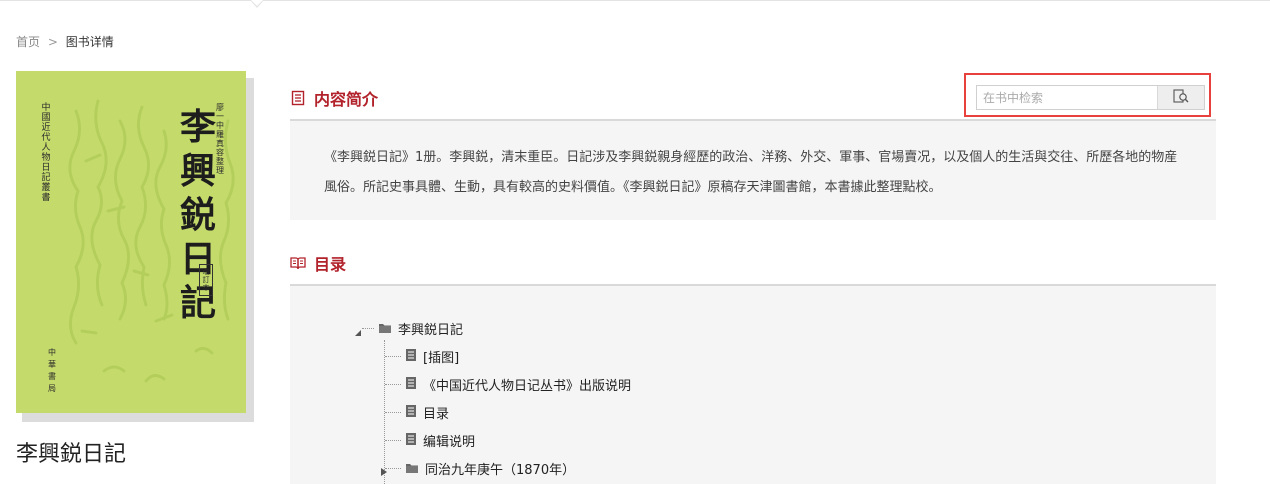  What do you see at coordinates (1073, 97) in the screenshot?
I see `search-input` at bounding box center [1073, 97].